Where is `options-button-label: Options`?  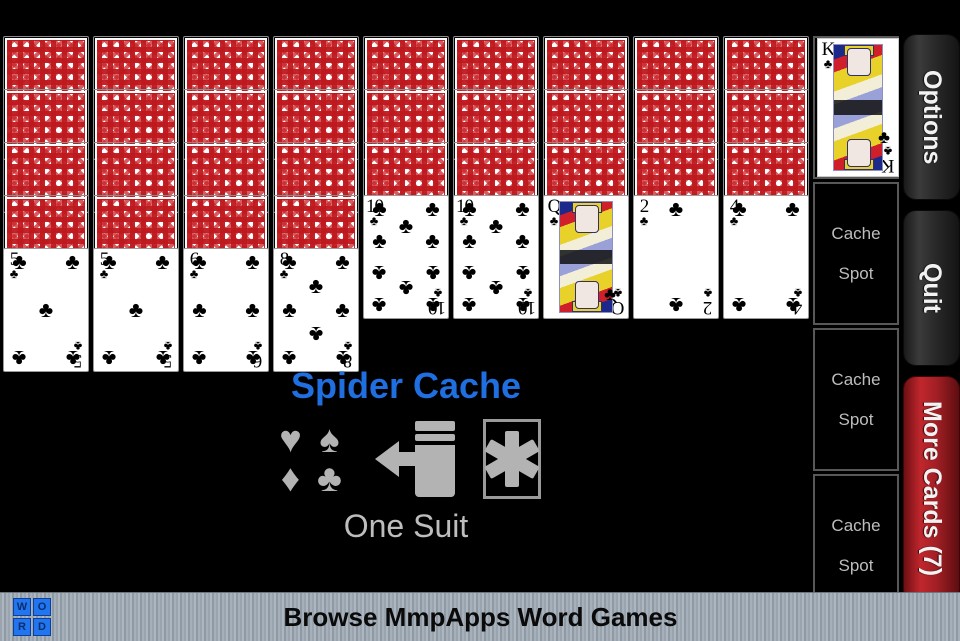
options-button-label: Options is located at coordinates (932, 117).